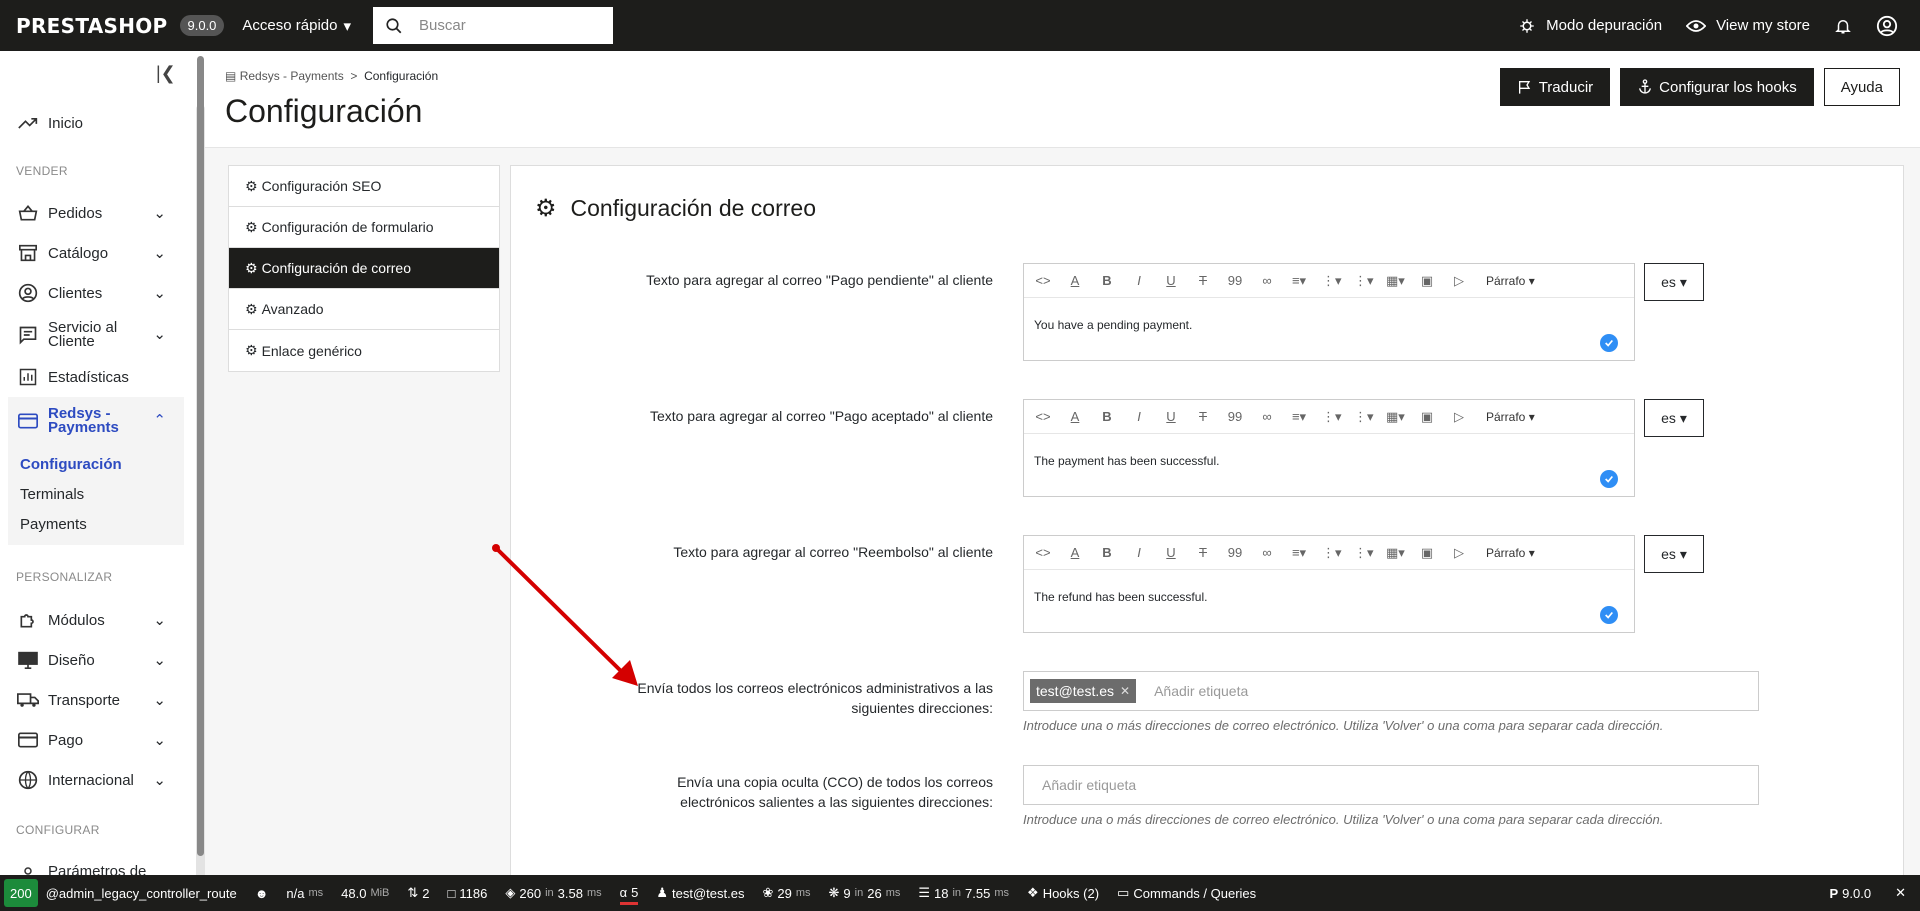 This screenshot has height=911, width=1920. I want to click on status-code-badge: 200, so click(21, 893).